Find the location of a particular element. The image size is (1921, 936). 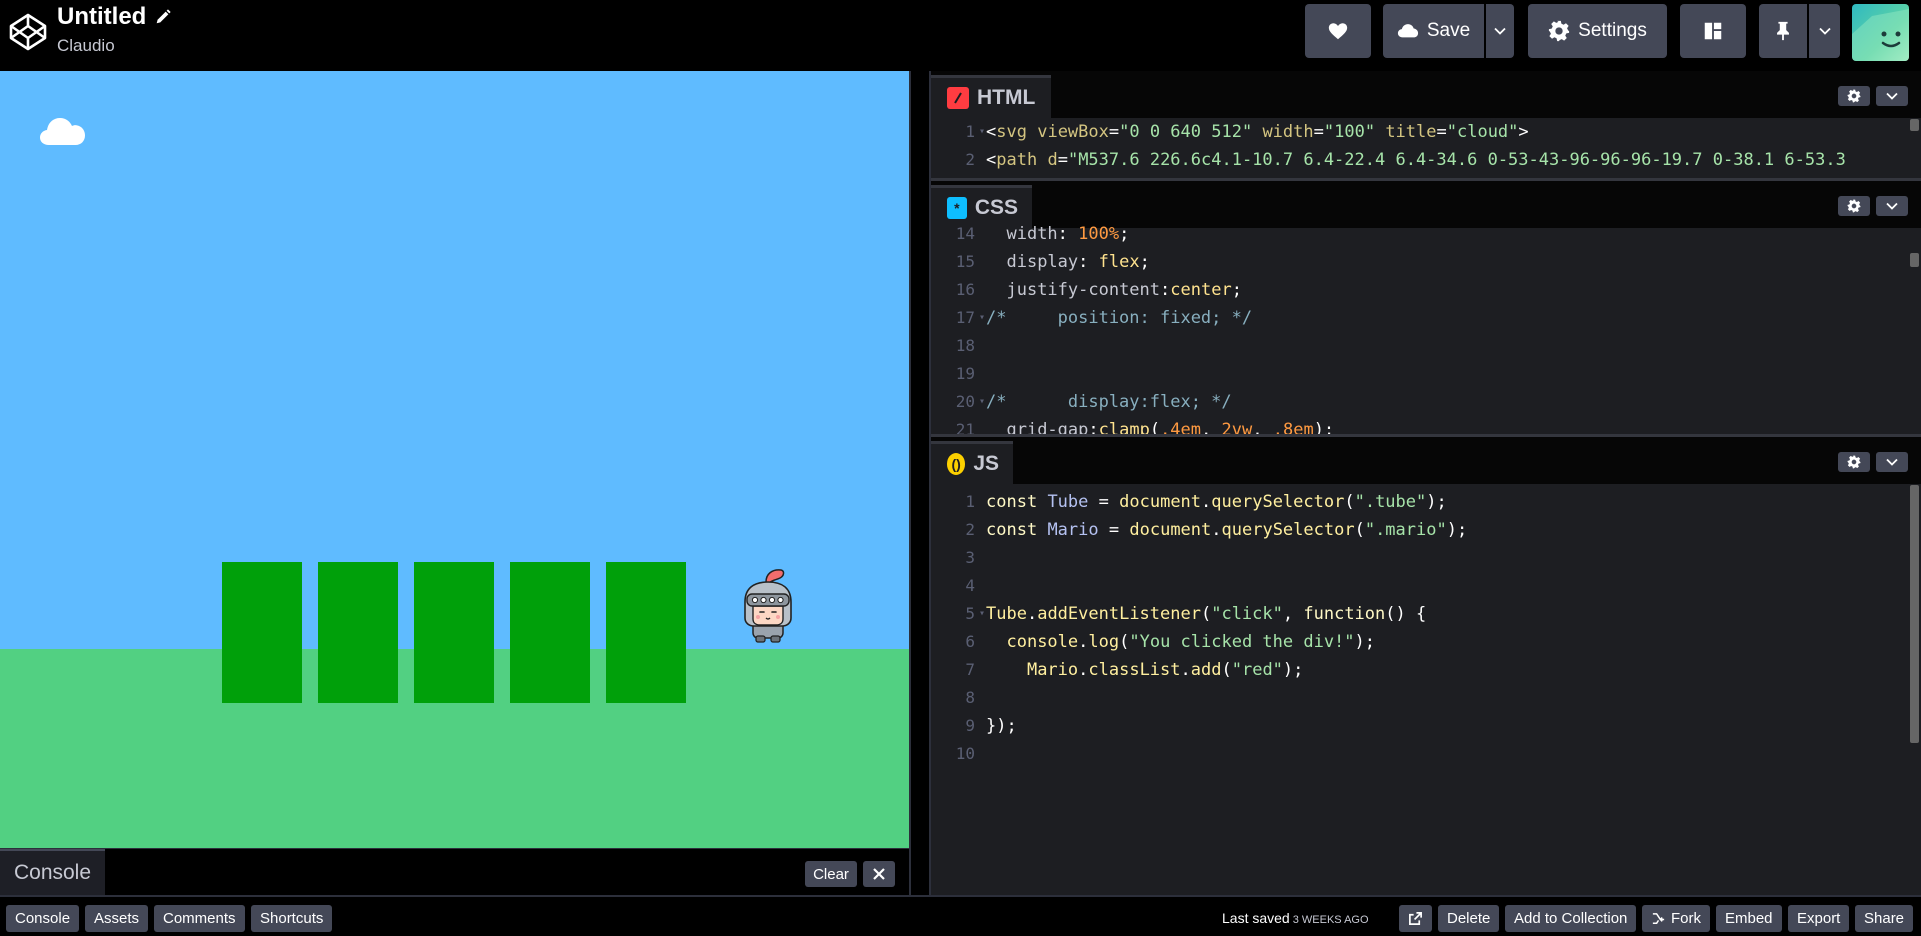

chevron-down-icon is located at coordinates (1892, 462).